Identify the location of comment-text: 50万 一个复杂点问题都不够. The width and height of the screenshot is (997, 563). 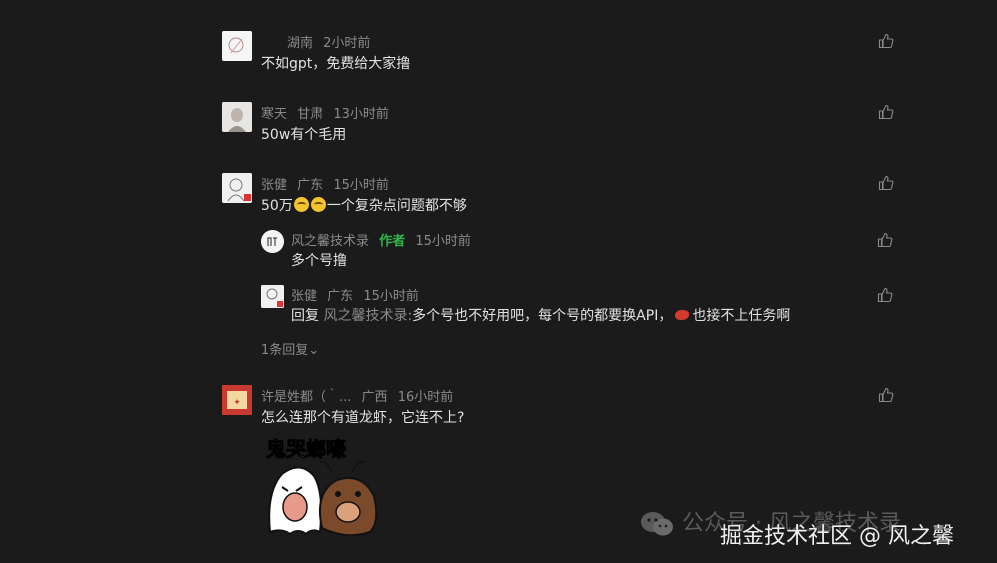
(364, 205).